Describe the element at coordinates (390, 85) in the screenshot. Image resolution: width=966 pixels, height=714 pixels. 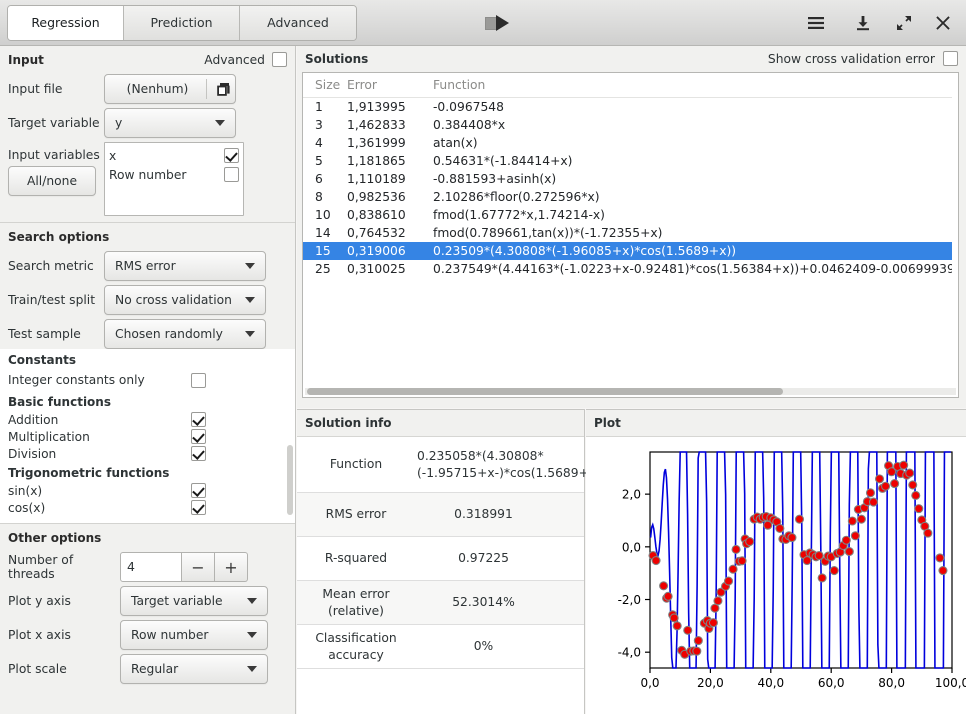
I see `column-header-error: Error` at that location.